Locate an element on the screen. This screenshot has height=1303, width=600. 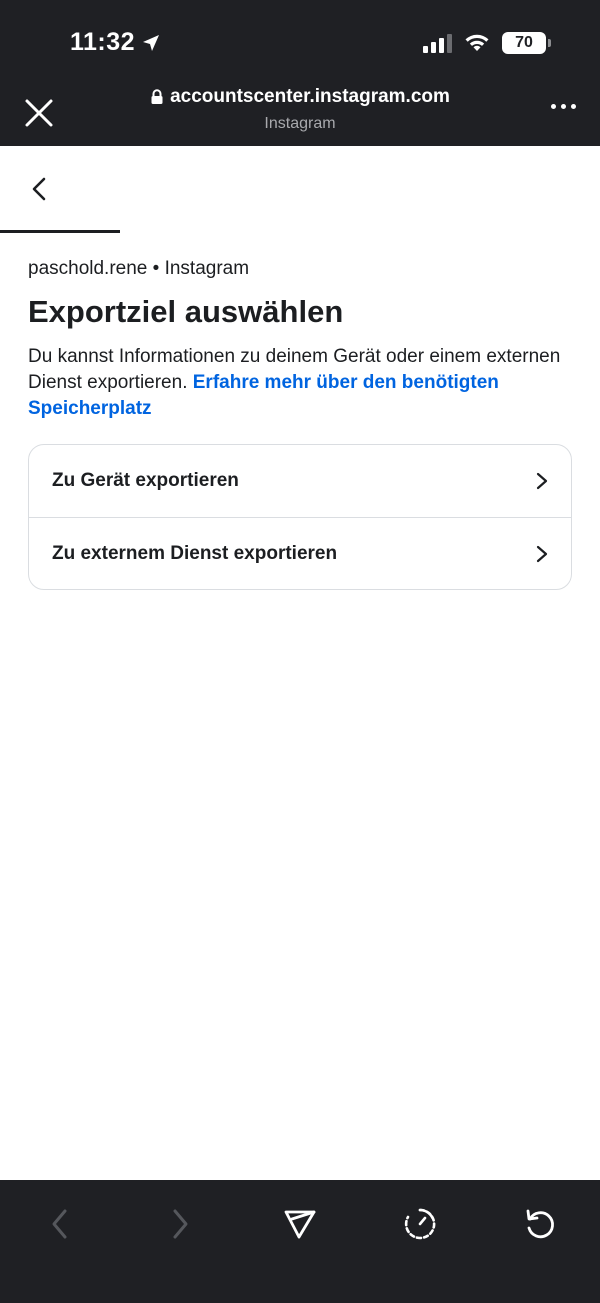
wifi-icon is located at coordinates (477, 42).